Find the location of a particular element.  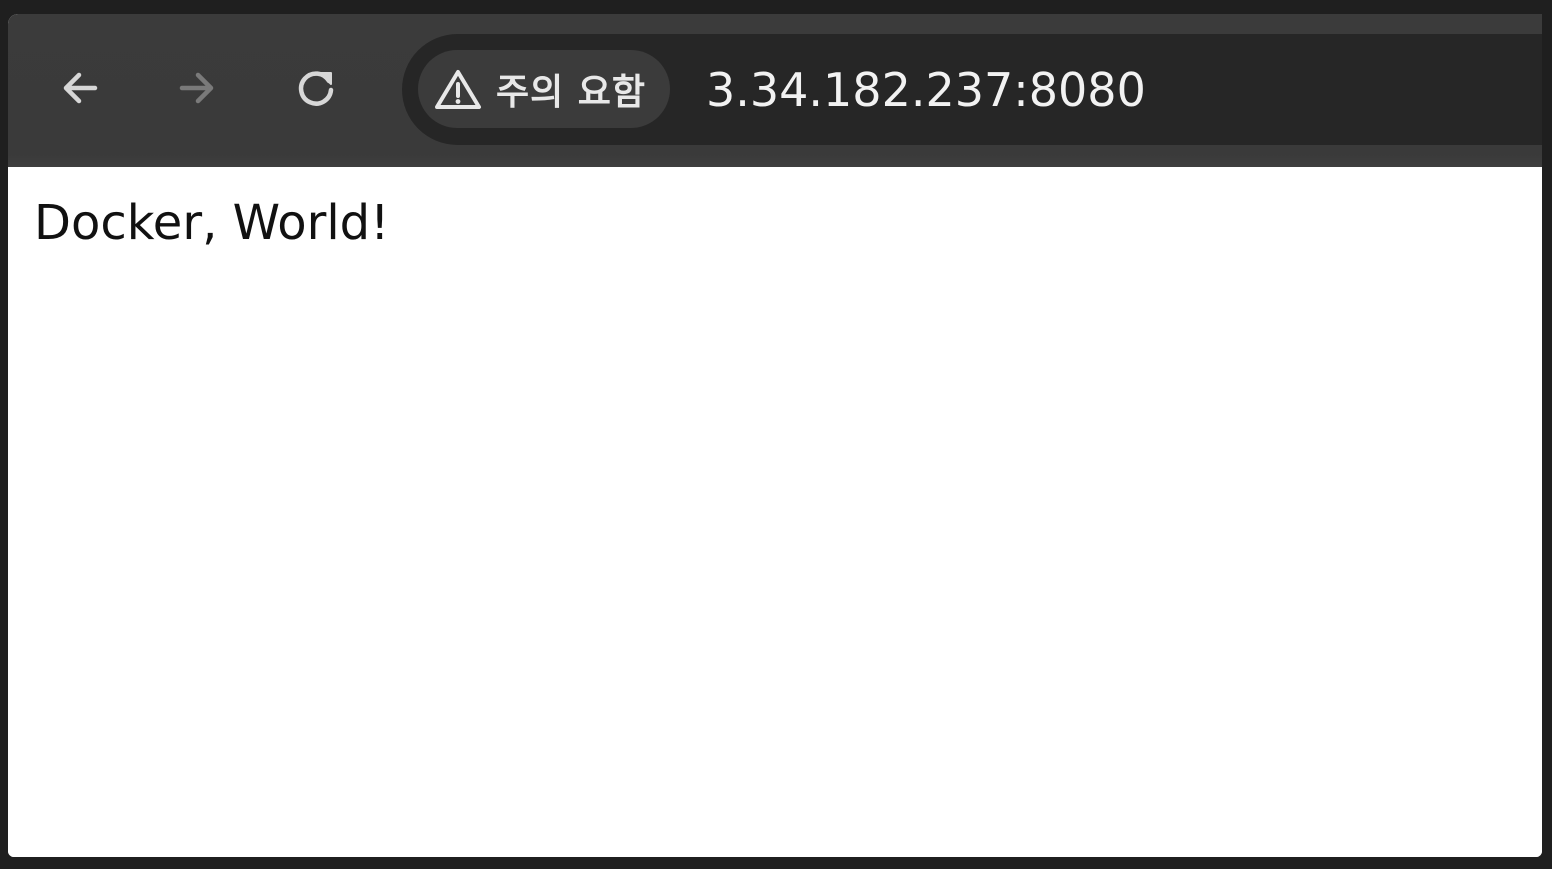

forward-button is located at coordinates (197, 88).